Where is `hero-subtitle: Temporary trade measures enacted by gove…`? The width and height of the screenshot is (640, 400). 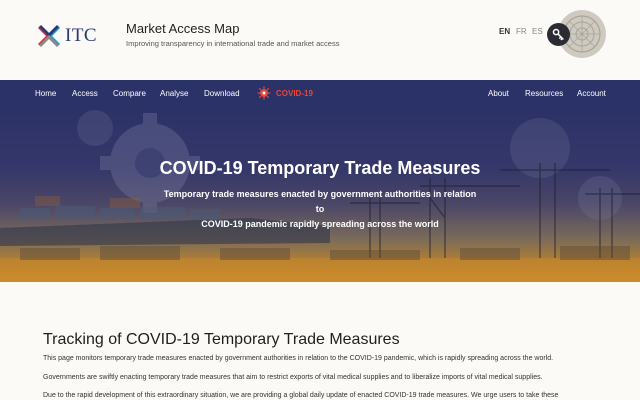 hero-subtitle: Temporary trade measures enacted by gove… is located at coordinates (320, 209).